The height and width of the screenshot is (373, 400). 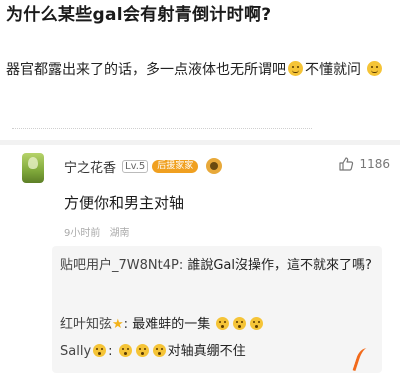 What do you see at coordinates (124, 202) in the screenshot?
I see `comment-text: 方便你和男主对轴` at bounding box center [124, 202].